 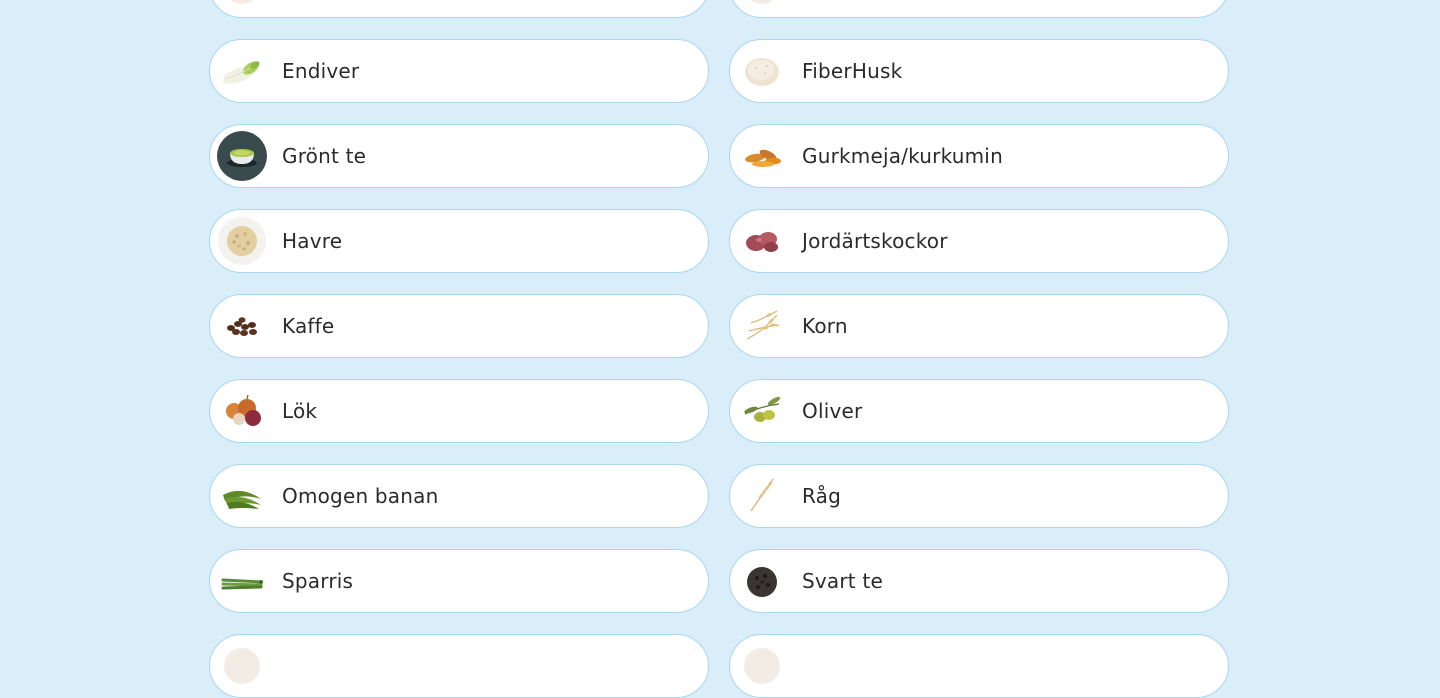 I want to click on ingredient-label: Kaffe, so click(x=308, y=326).